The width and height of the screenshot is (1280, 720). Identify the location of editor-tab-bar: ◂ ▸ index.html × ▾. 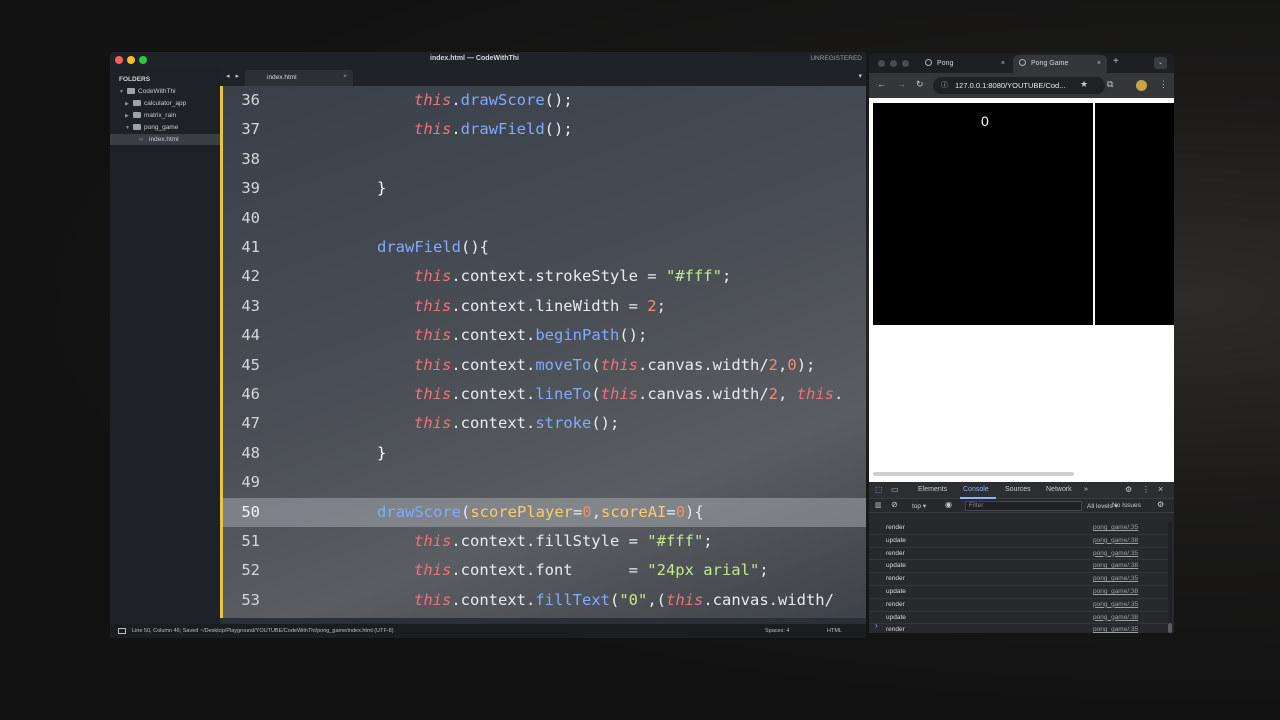
(543, 77).